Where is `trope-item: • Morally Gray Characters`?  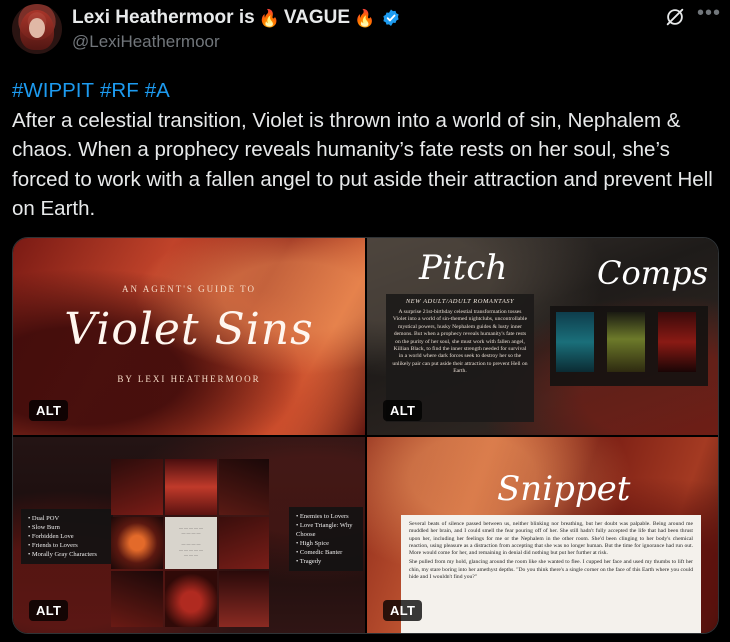
trope-item: • Morally Gray Characters is located at coordinates (62, 554).